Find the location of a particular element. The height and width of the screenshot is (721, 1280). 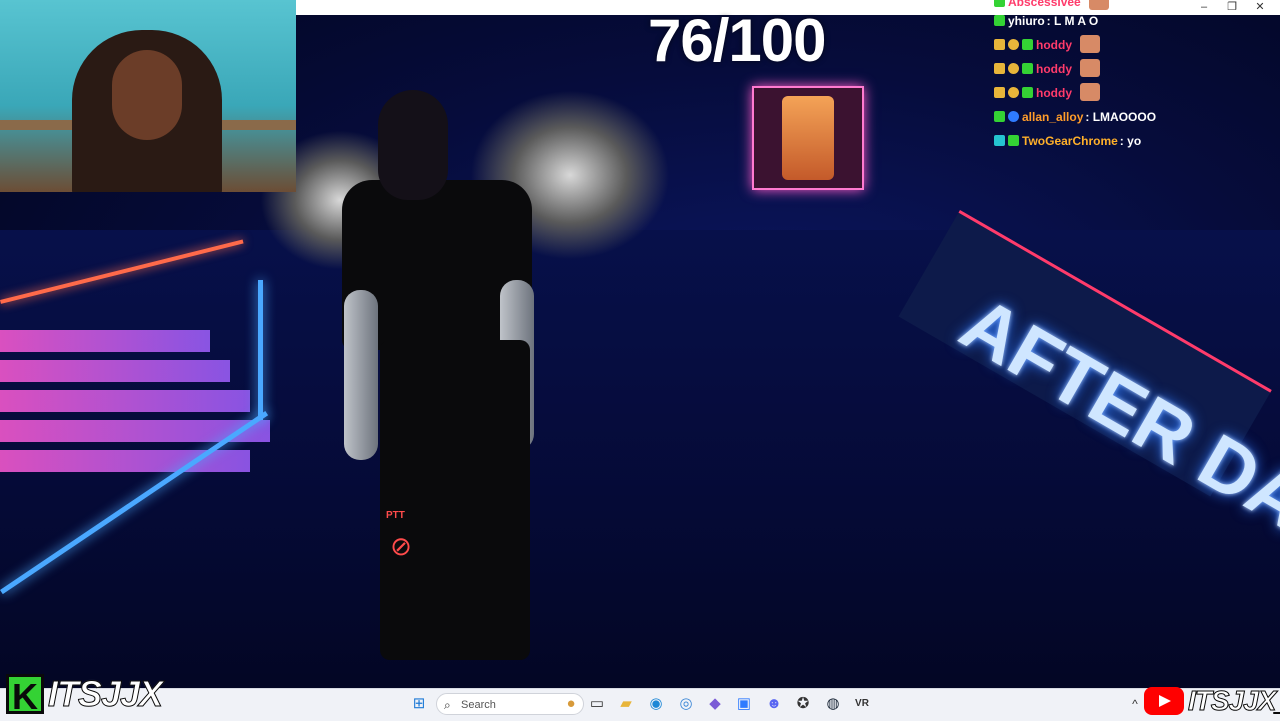

left-channel-name: ITSJJX is located at coordinates (105, 694).